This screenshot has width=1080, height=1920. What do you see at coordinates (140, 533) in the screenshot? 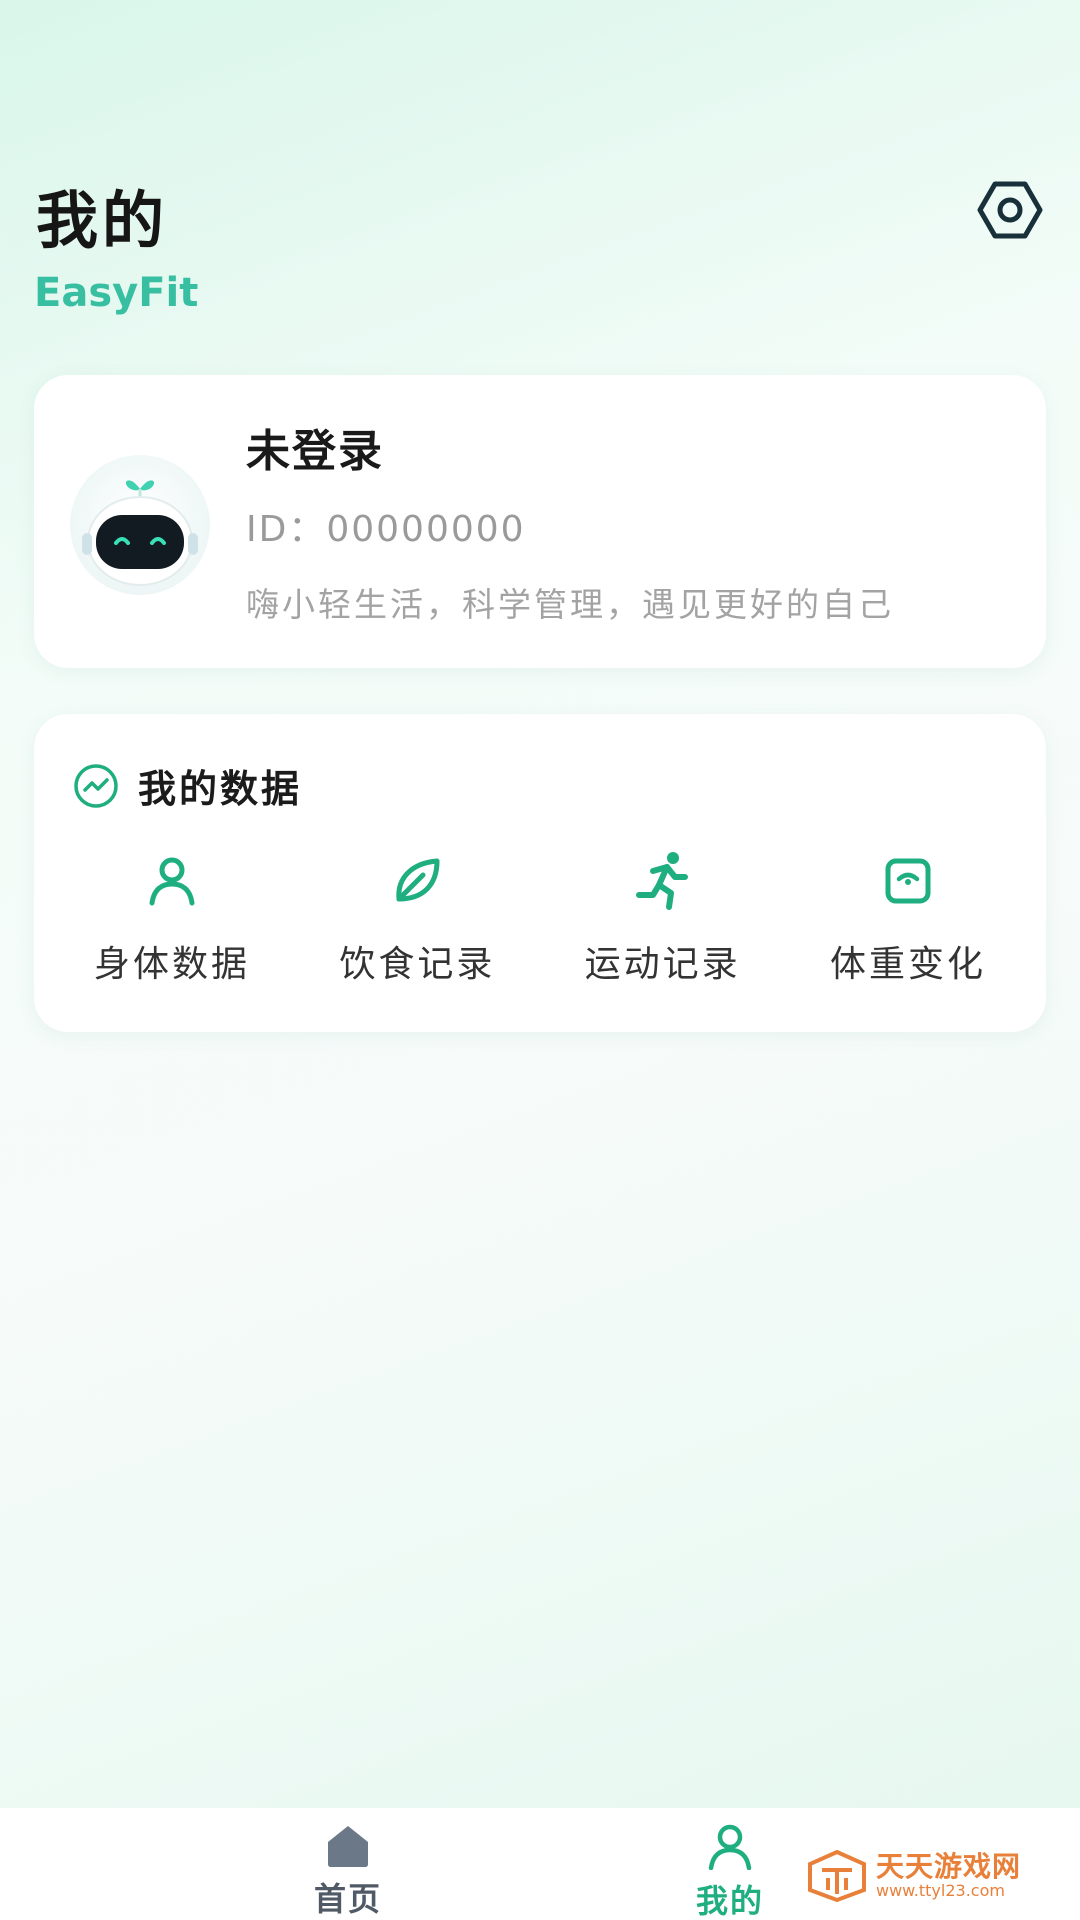
I see `robot-avatar-icon` at bounding box center [140, 533].